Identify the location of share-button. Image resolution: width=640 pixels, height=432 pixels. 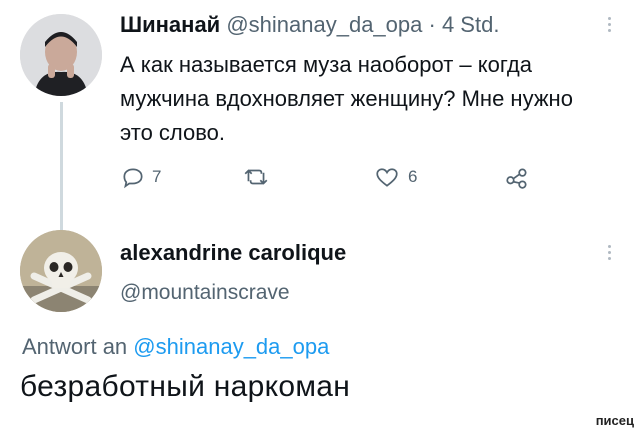
(517, 177).